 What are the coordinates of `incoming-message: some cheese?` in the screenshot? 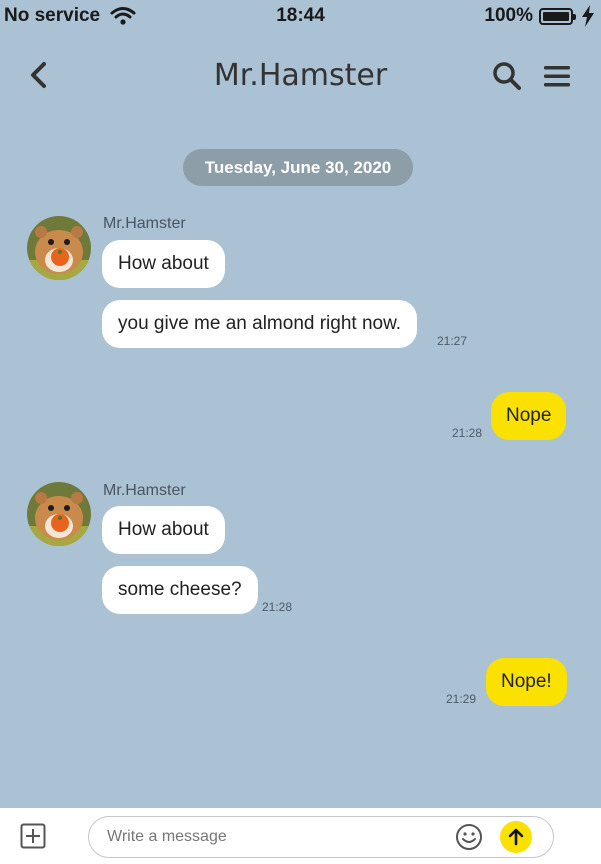 It's located at (180, 590).